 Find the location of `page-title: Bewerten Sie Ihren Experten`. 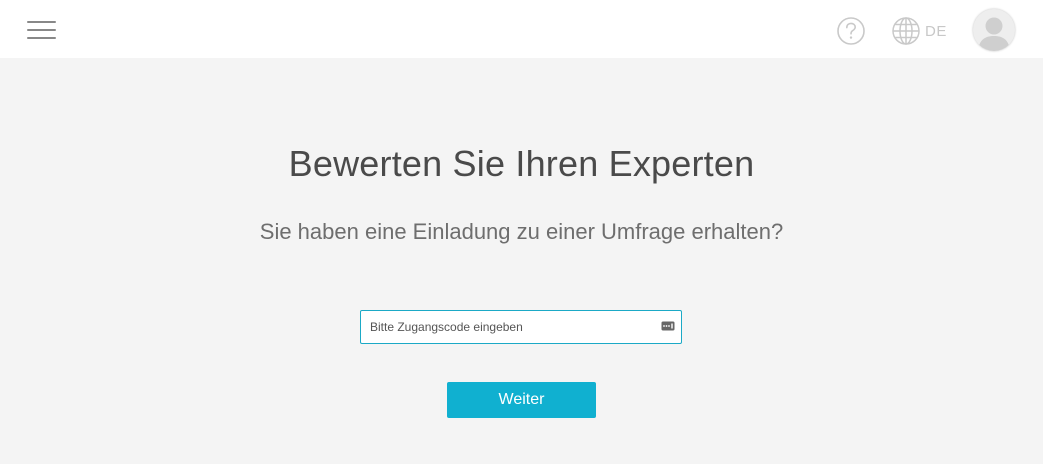

page-title: Bewerten Sie Ihren Experten is located at coordinates (521, 163).